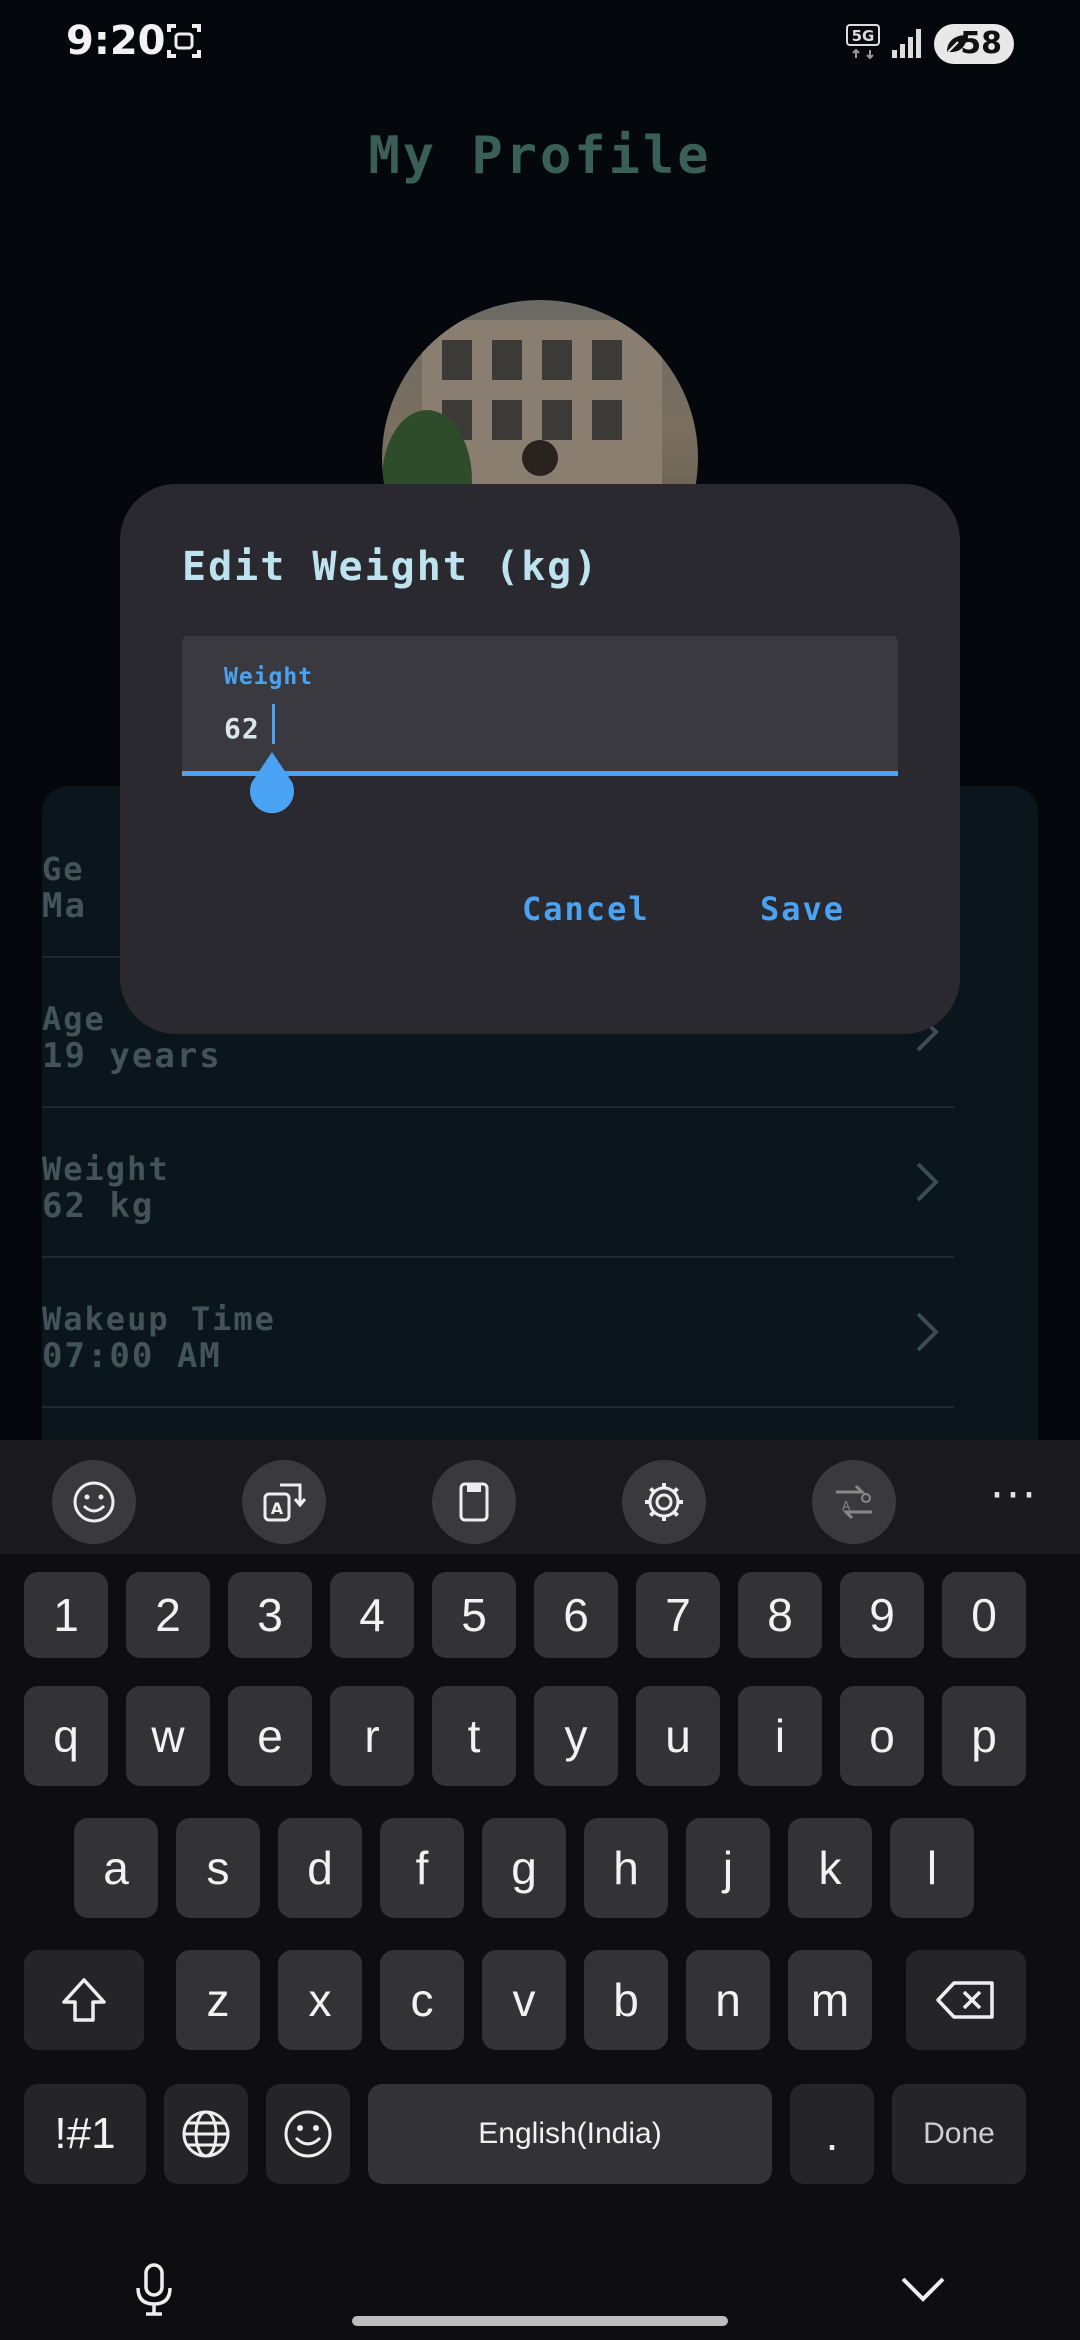 Image resolution: width=1080 pixels, height=2340 pixels. I want to click on text-transform-button: A, so click(284, 1502).